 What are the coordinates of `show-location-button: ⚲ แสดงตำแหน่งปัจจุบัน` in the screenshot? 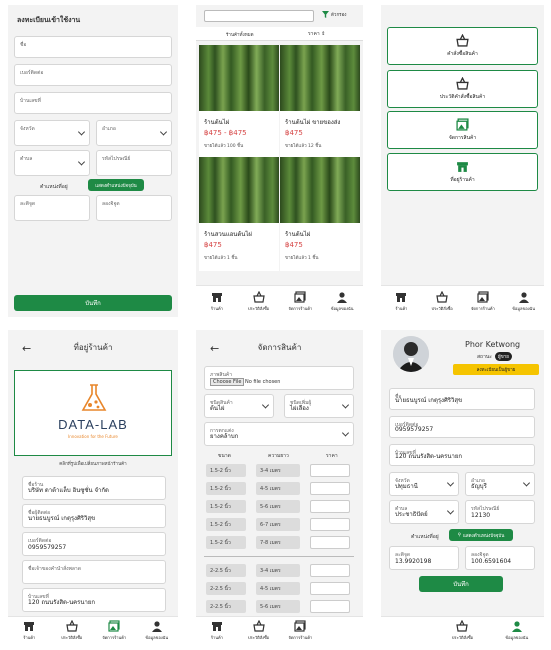 It's located at (481, 535).